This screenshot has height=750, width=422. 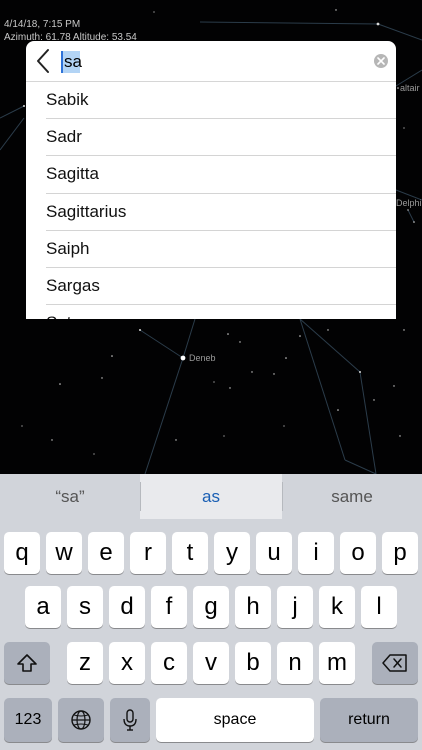 I want to click on key-e: e, so click(x=106, y=553).